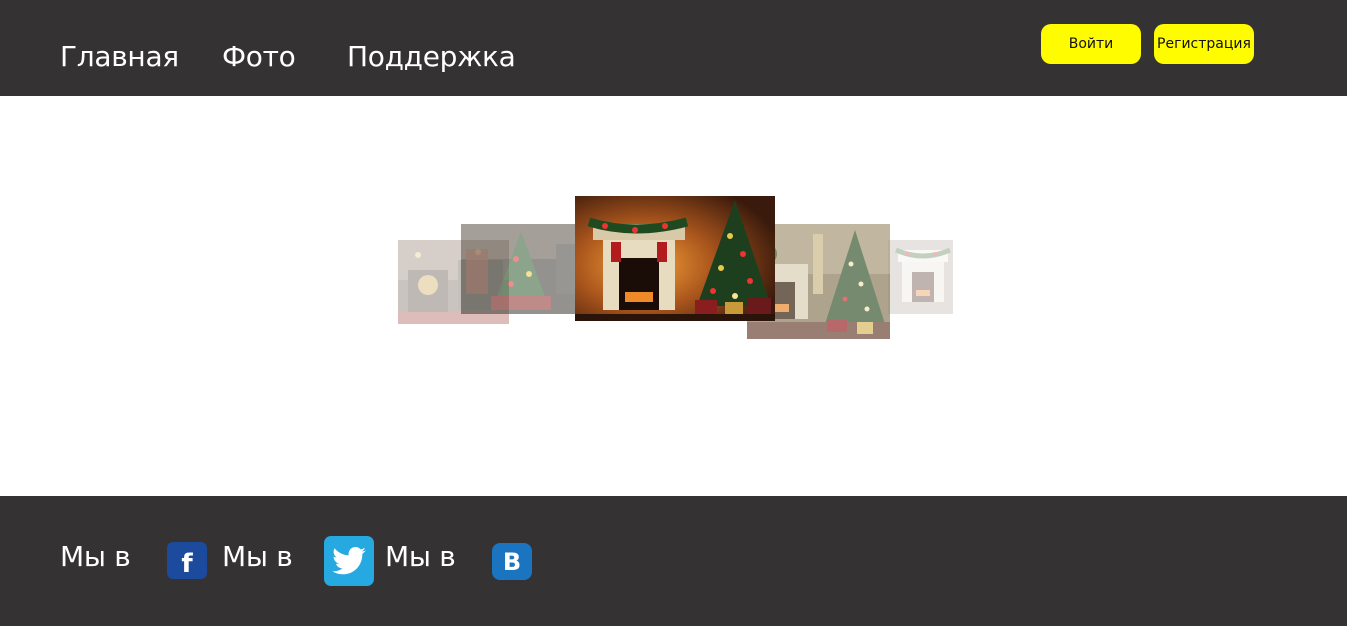 The height and width of the screenshot is (626, 1347). I want to click on footer-label-vk: Мы в, so click(420, 556).